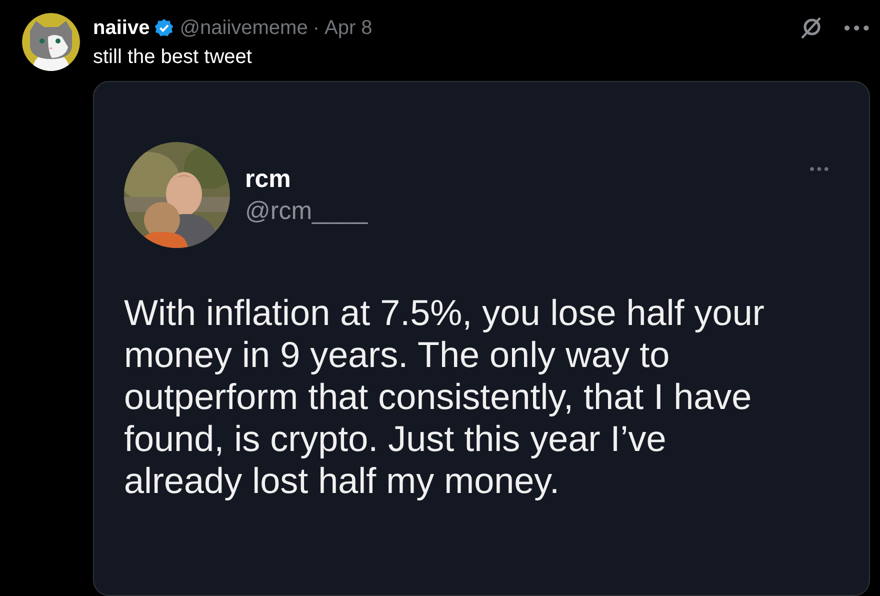 This screenshot has height=596, width=880. I want to click on author-name: naiive, so click(121, 28).